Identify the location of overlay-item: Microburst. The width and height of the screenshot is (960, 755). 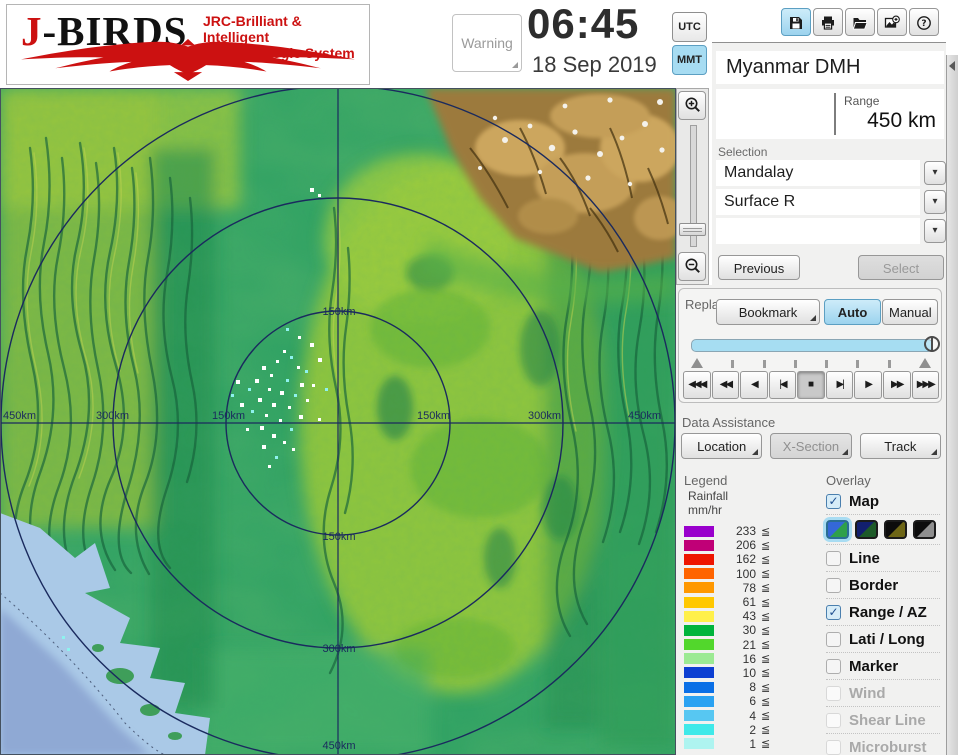
(883, 744).